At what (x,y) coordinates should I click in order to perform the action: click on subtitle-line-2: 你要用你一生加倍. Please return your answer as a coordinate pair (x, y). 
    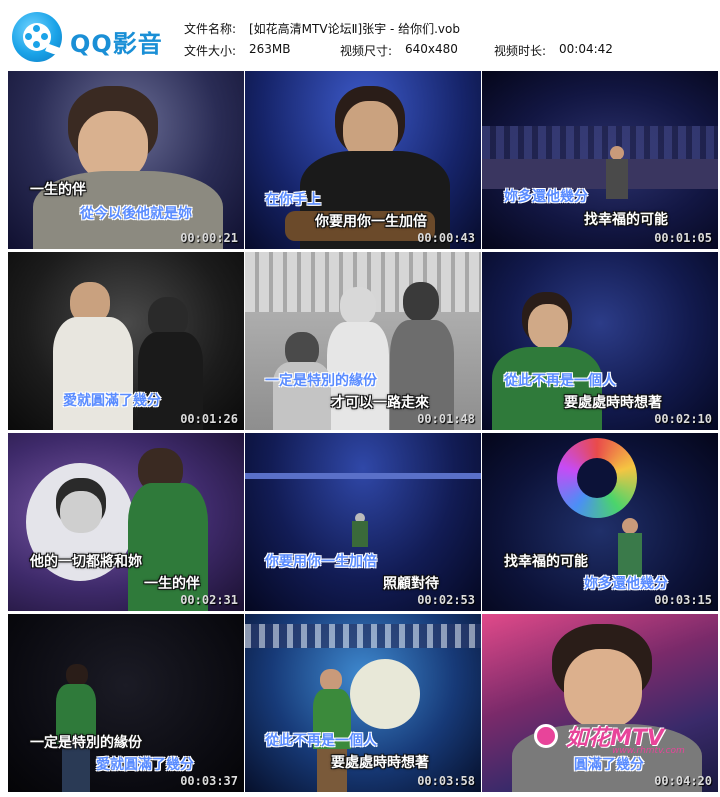
    Looking at the image, I should click on (371, 222).